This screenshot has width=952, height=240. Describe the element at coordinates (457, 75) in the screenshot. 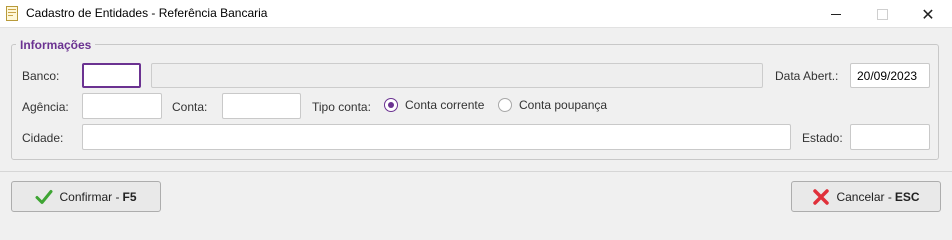

I see `banco-name-field` at that location.